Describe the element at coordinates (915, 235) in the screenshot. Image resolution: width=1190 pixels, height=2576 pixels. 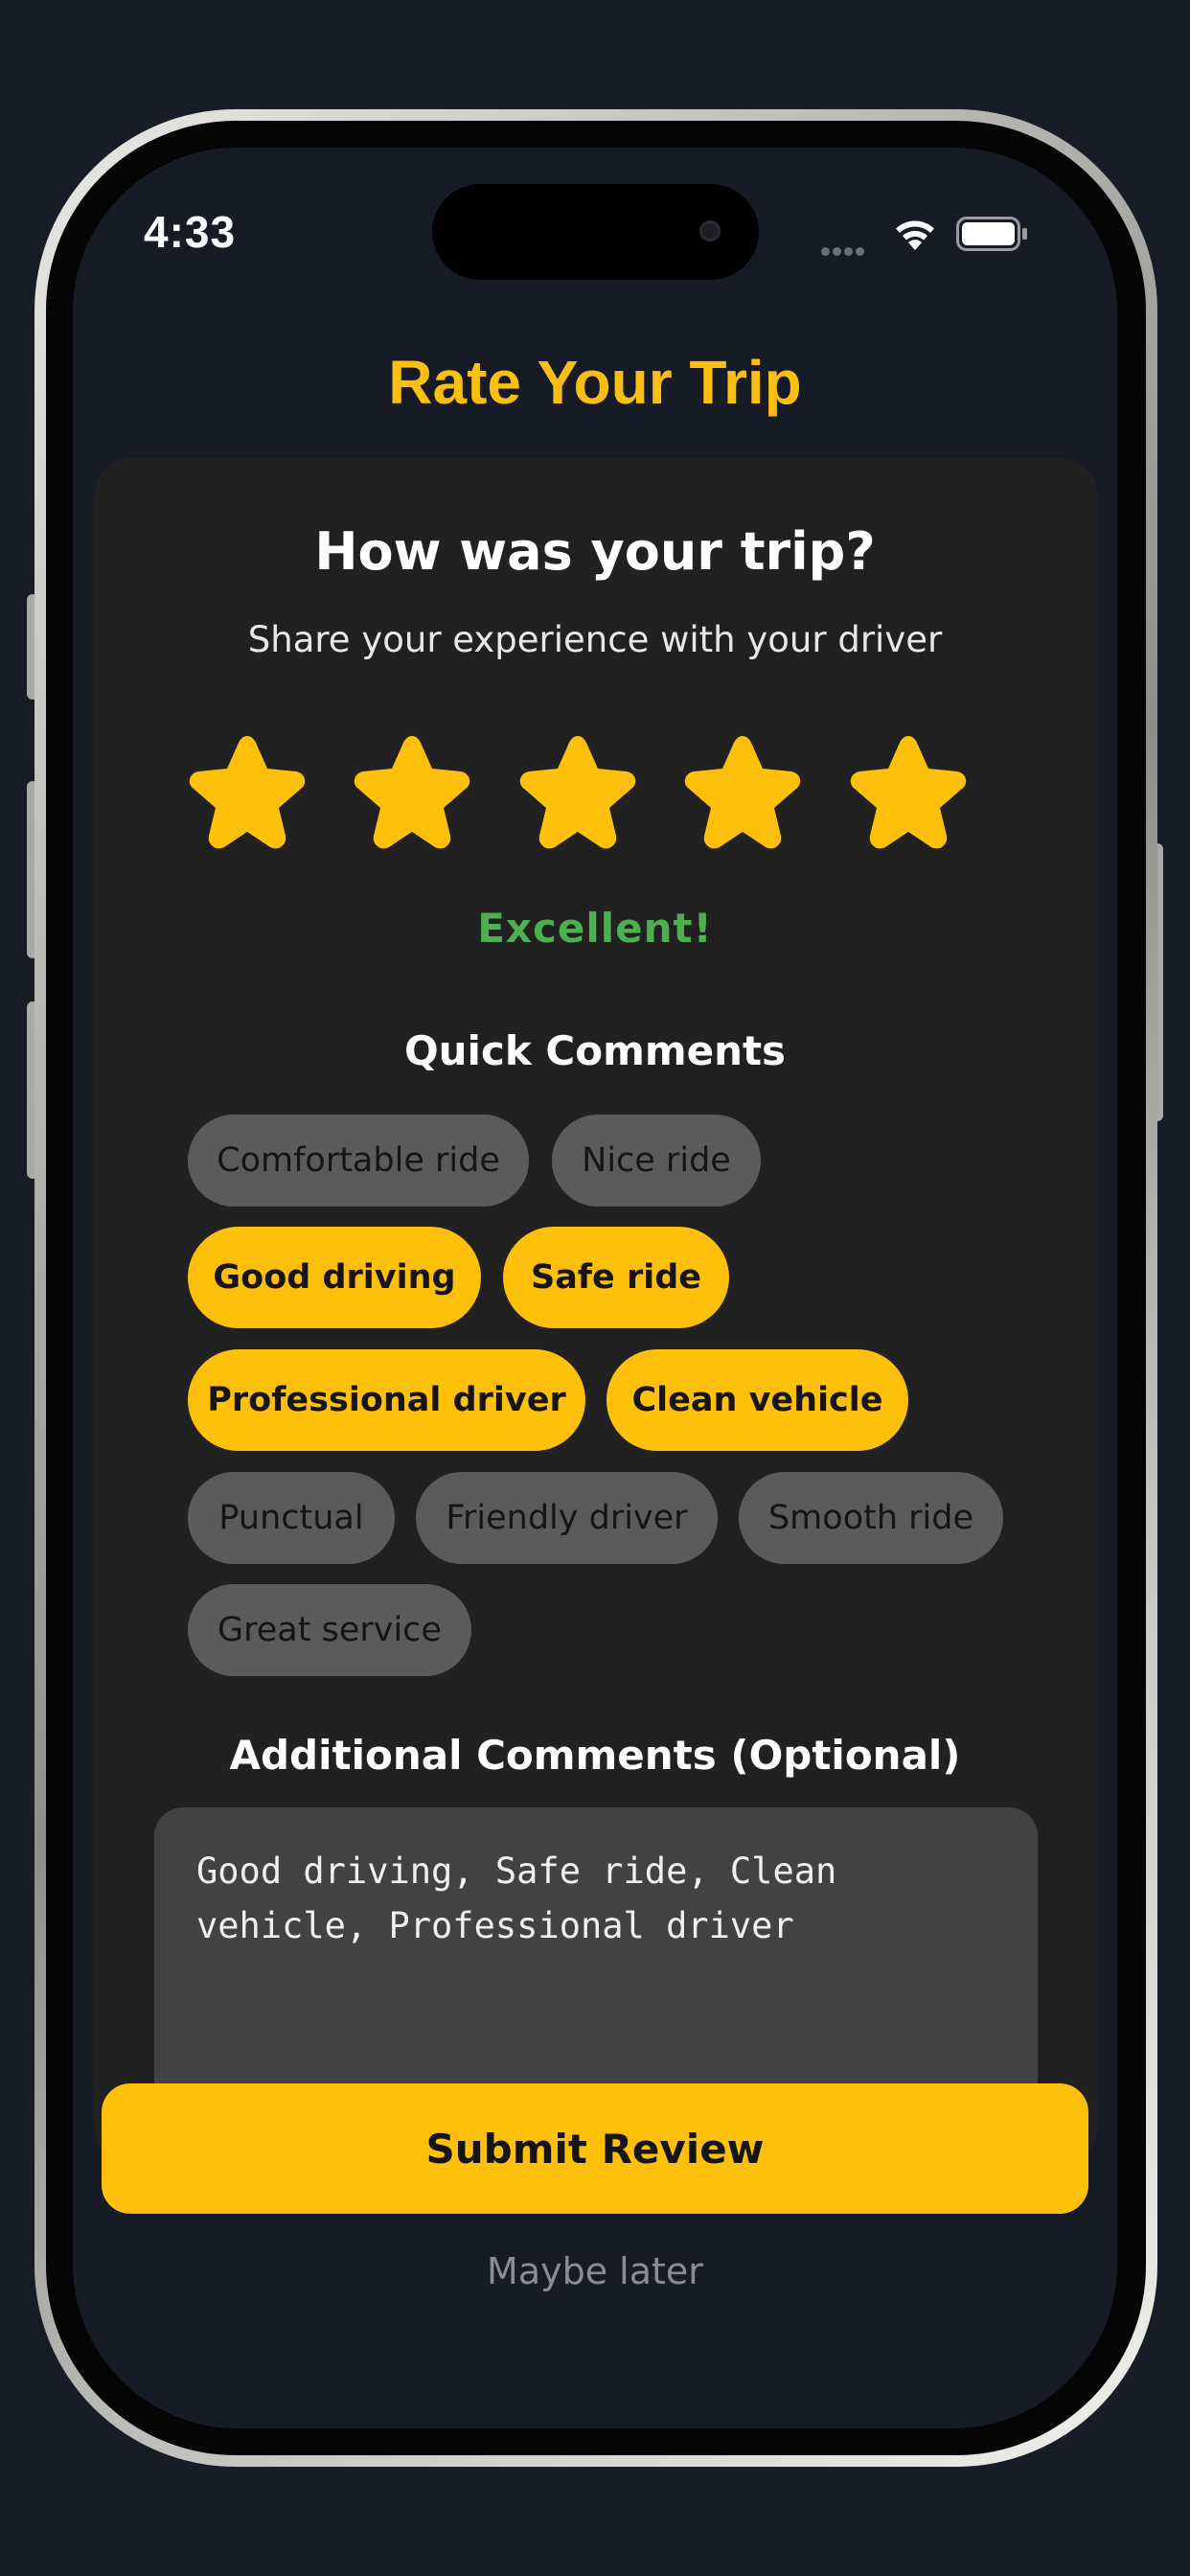
I see `wifi-icon` at that location.